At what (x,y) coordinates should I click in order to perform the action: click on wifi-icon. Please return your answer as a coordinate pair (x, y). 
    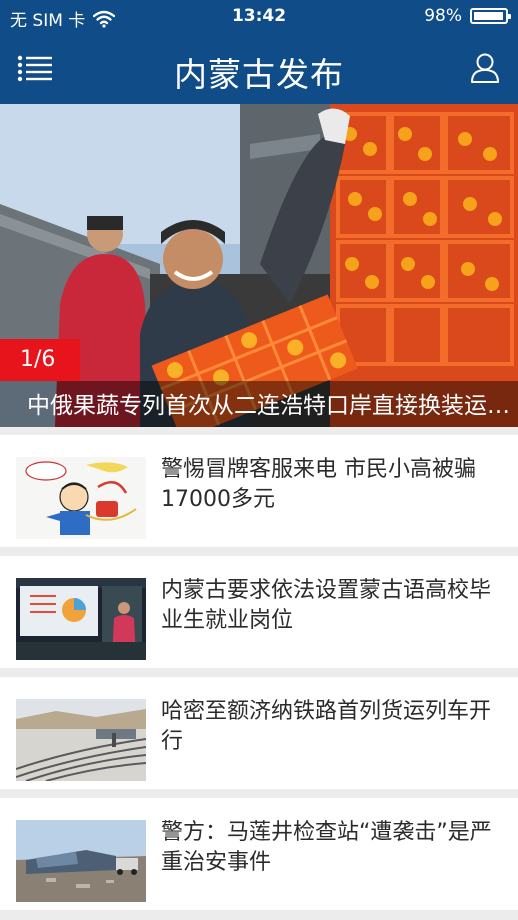
    Looking at the image, I should click on (104, 19).